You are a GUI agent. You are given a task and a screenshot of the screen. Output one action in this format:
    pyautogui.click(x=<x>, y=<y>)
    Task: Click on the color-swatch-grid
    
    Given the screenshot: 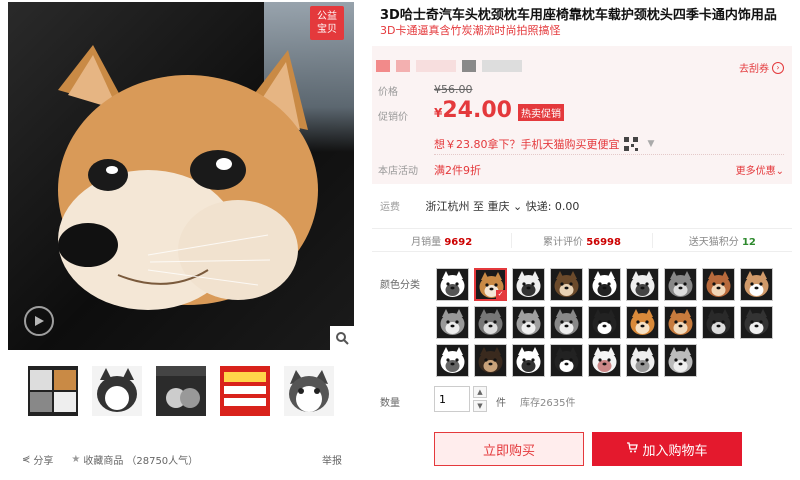 What is the action you would take?
    pyautogui.click(x=606, y=322)
    